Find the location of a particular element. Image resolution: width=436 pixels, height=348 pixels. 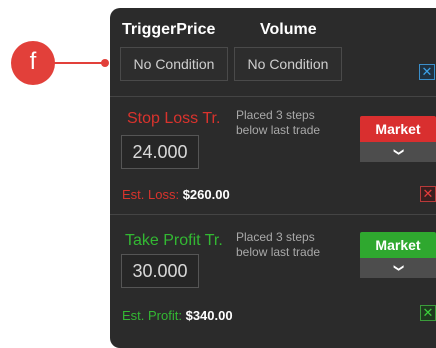

trigger-price-header: TriggerPrice is located at coordinates (169, 29).